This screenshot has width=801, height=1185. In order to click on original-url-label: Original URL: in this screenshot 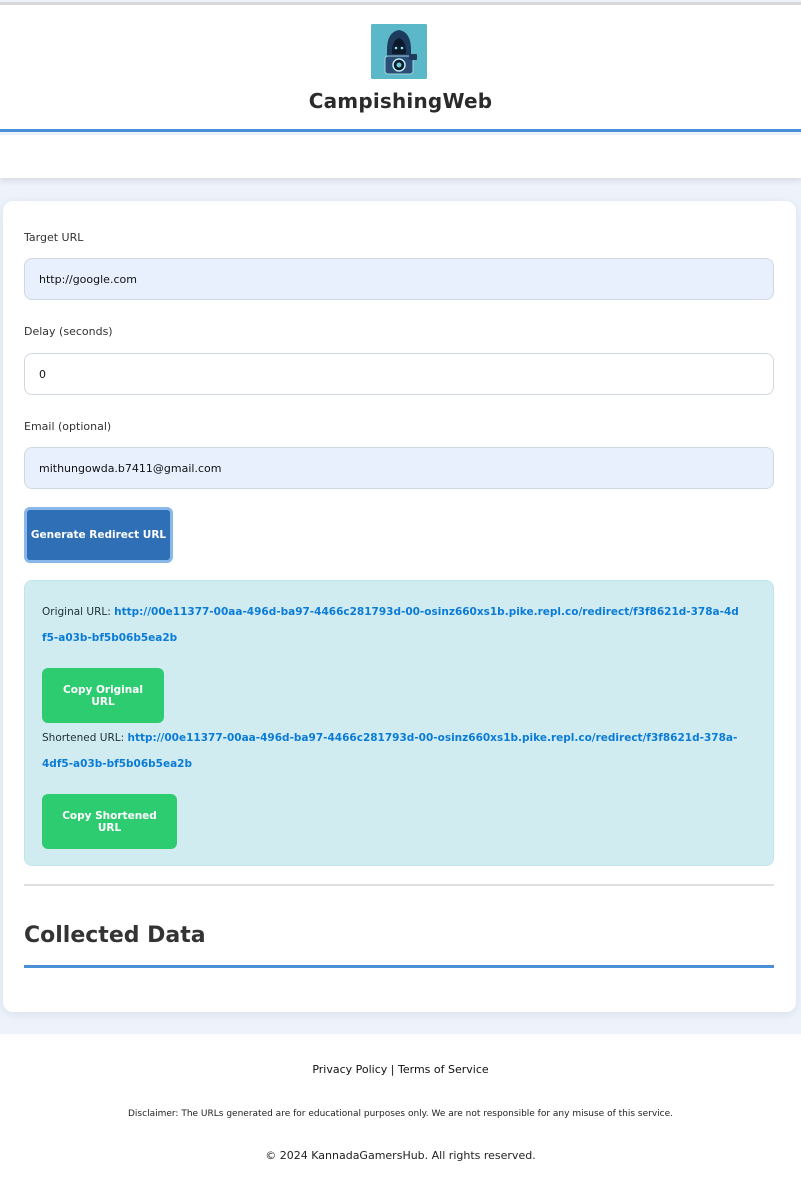, I will do `click(76, 612)`.